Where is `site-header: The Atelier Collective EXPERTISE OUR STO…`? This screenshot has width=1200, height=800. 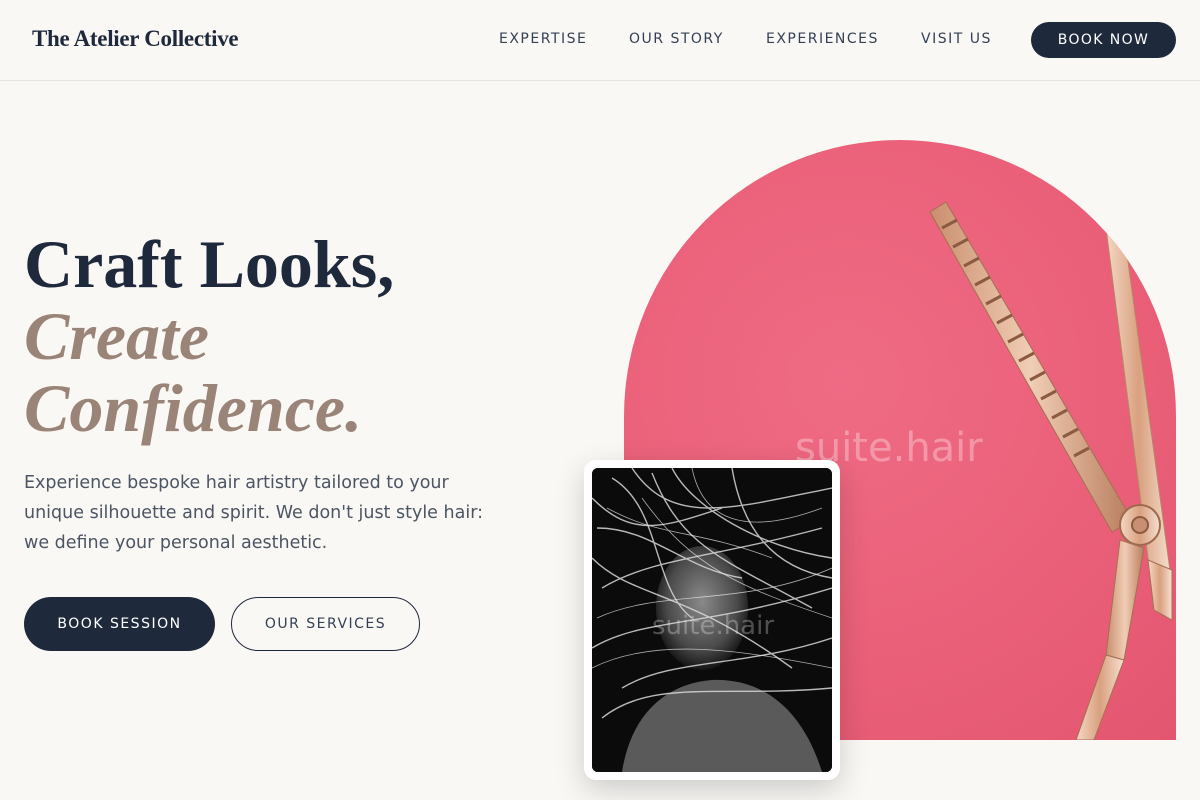
site-header: The Atelier Collective EXPERTISE OUR STO… is located at coordinates (600, 40).